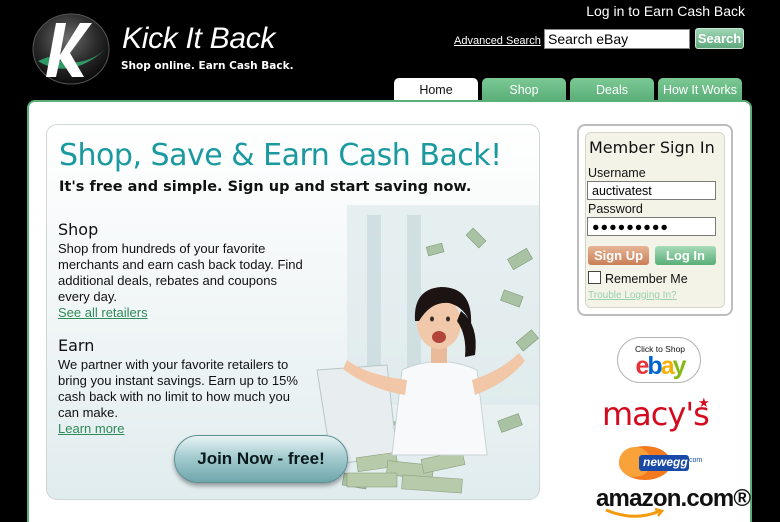 This screenshot has width=780, height=522. Describe the element at coordinates (665, 11) in the screenshot. I see `login-link: Log in to Earn Cash Back` at that location.